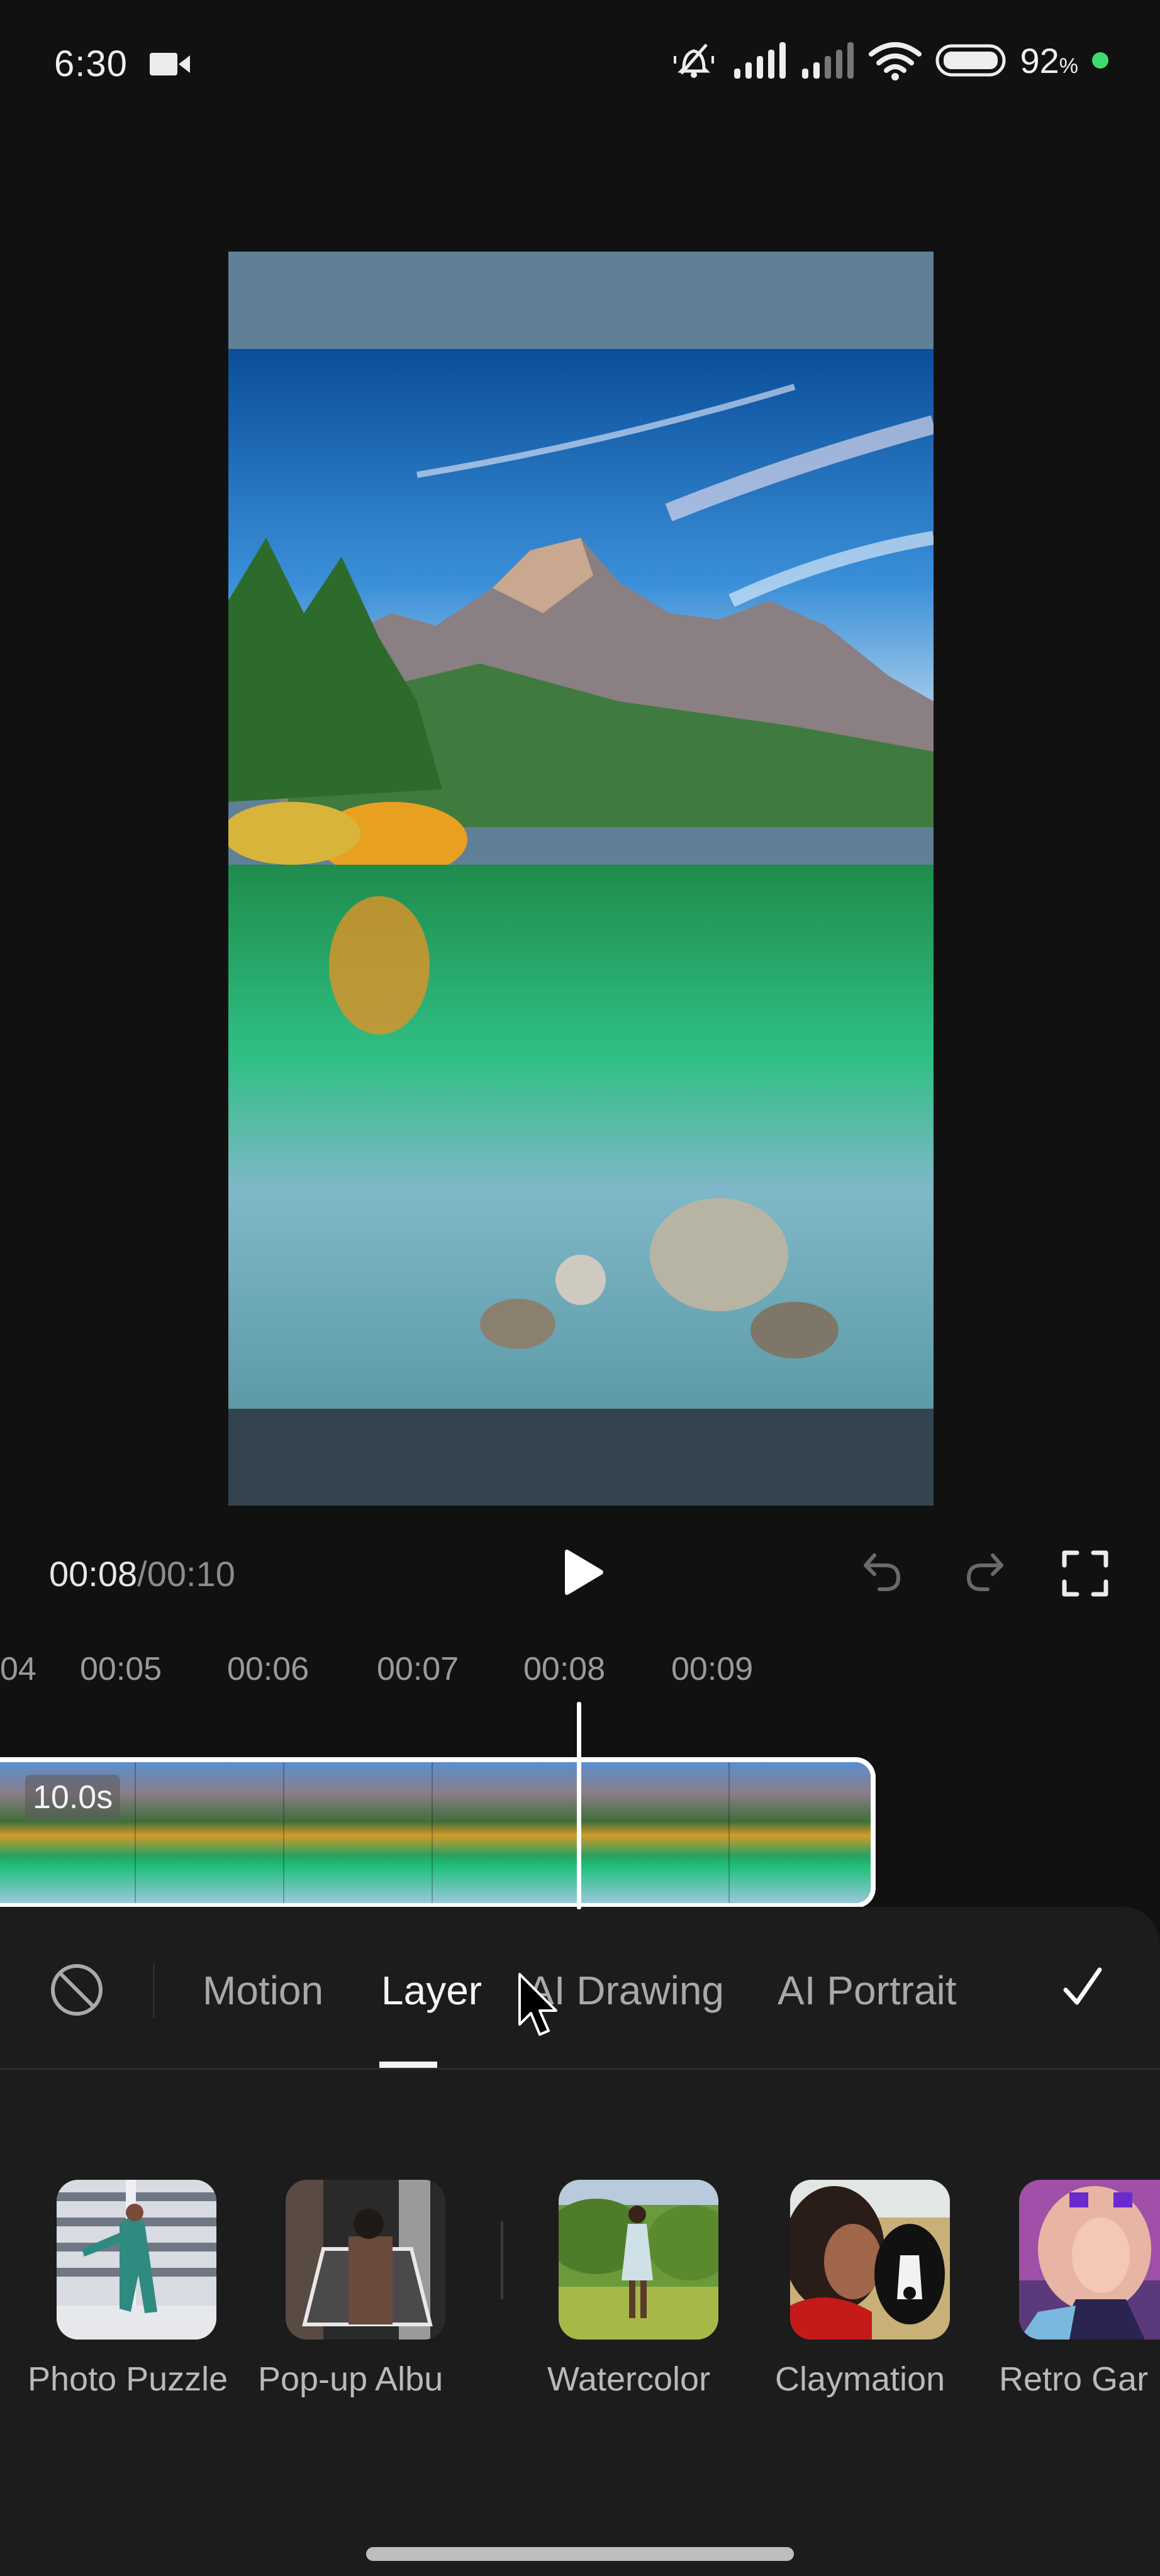 The width and height of the screenshot is (1160, 2576). I want to click on status-icons: 92%, so click(889, 60).